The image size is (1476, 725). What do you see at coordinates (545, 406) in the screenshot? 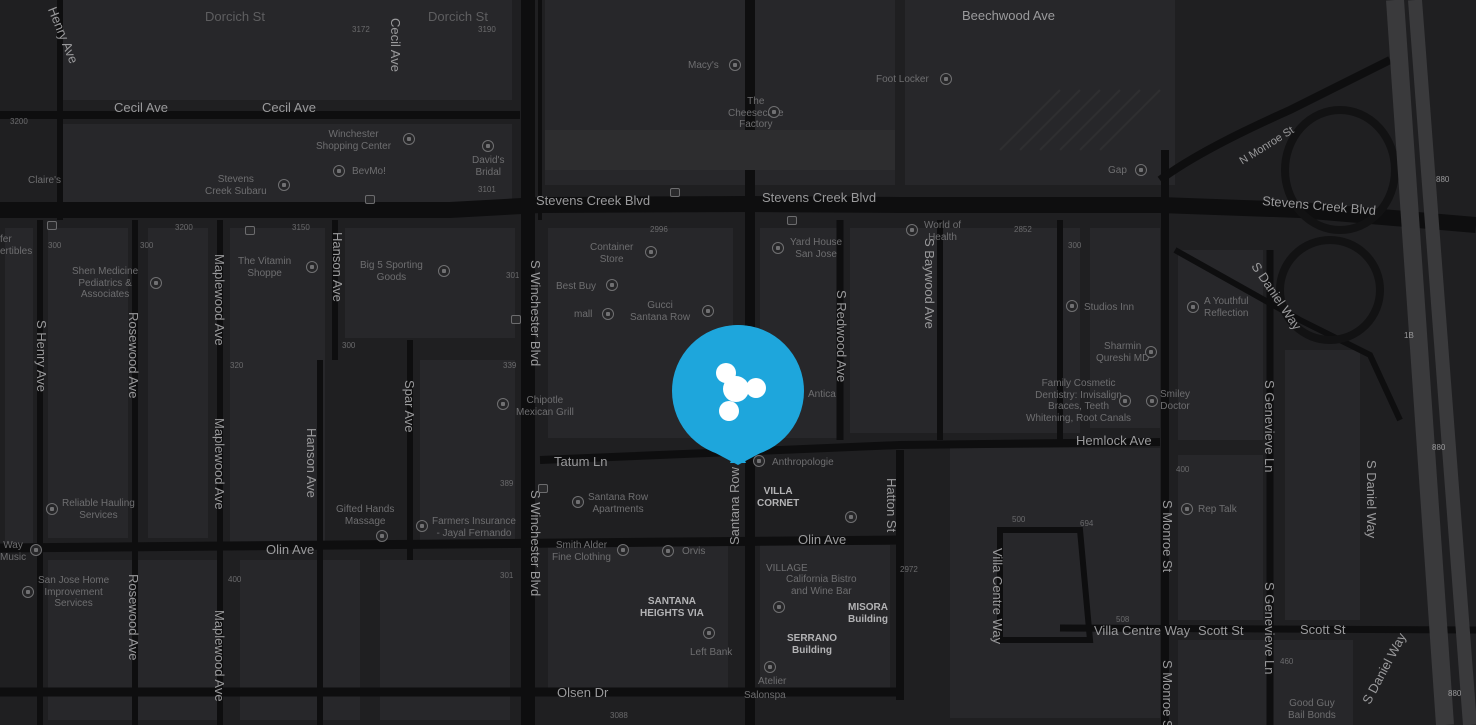
I see `place-label: Chipotle Mexican Grill` at bounding box center [545, 406].